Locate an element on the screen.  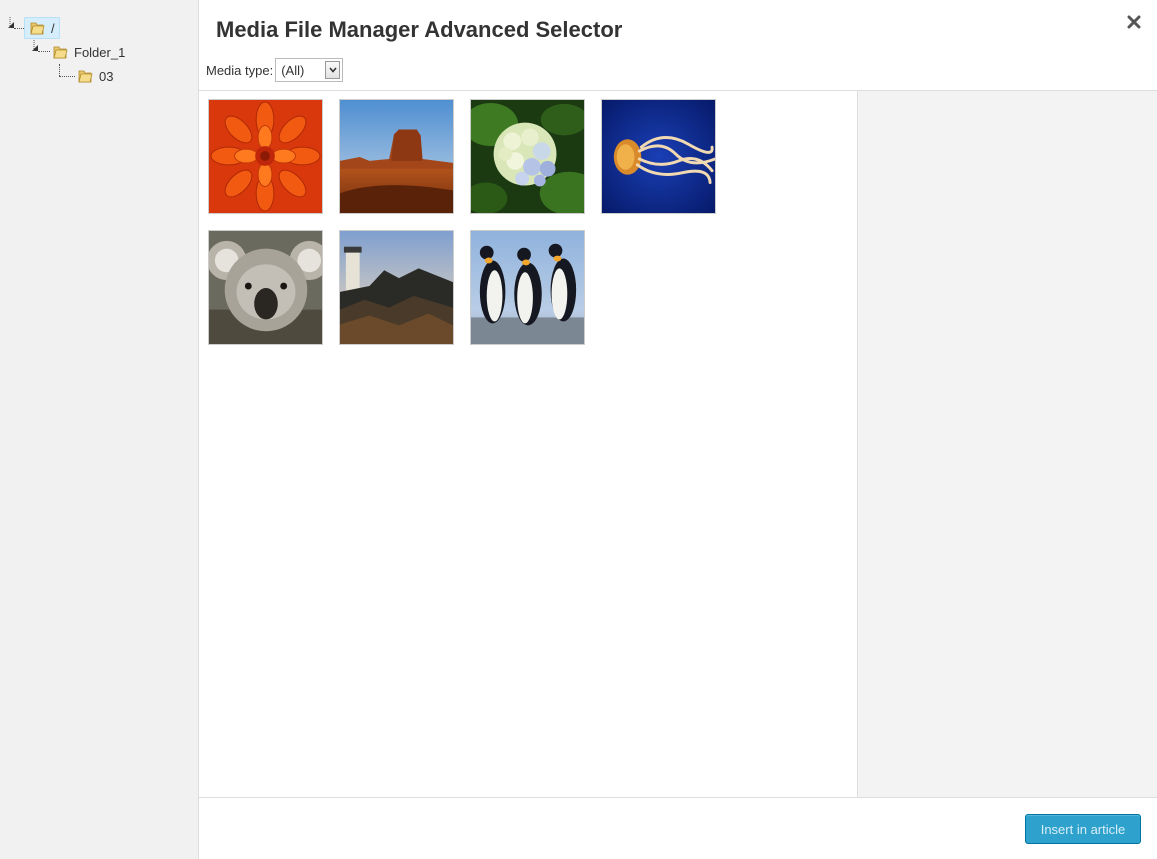
jellyfish-image is located at coordinates (658, 156).